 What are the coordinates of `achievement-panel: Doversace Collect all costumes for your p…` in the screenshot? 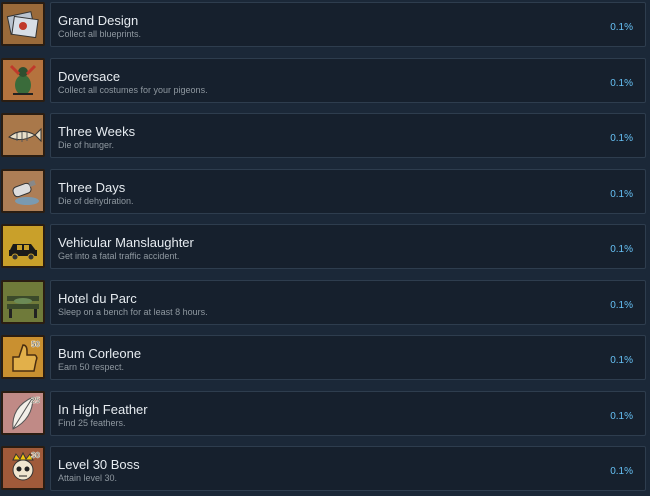 It's located at (348, 80).